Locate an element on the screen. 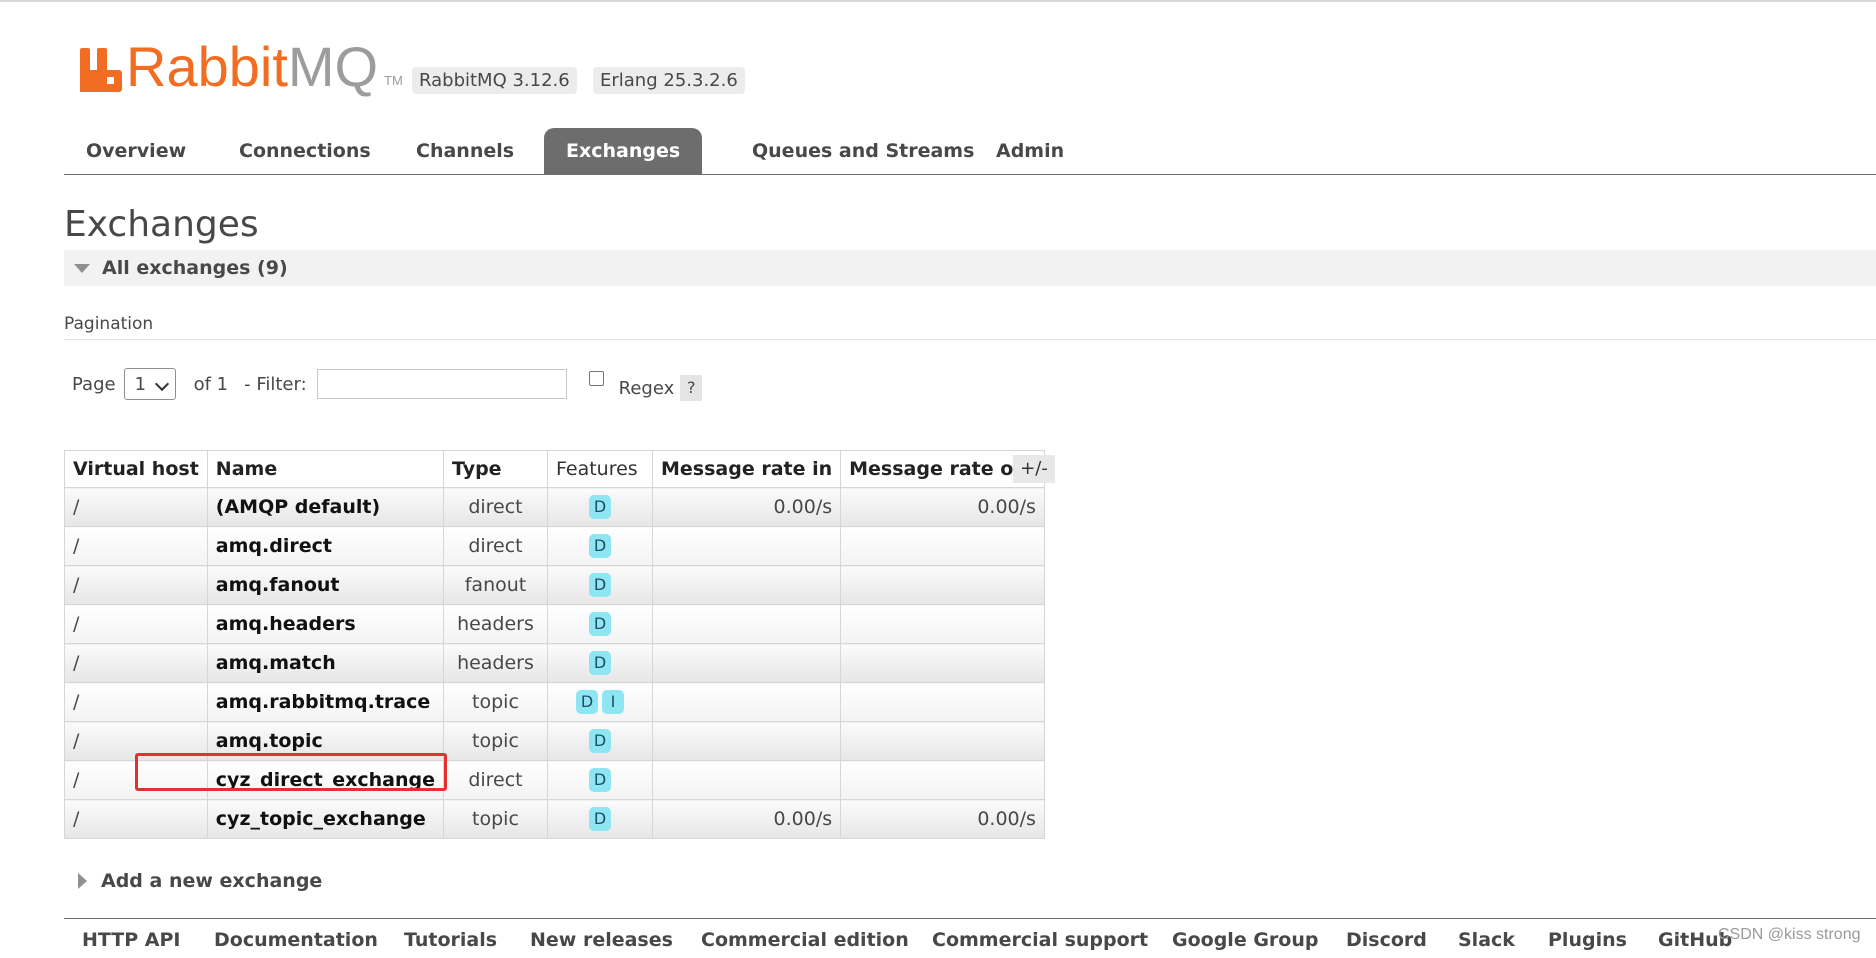 The image size is (1876, 958). table-row: / amq.direct direct D is located at coordinates (554, 546).